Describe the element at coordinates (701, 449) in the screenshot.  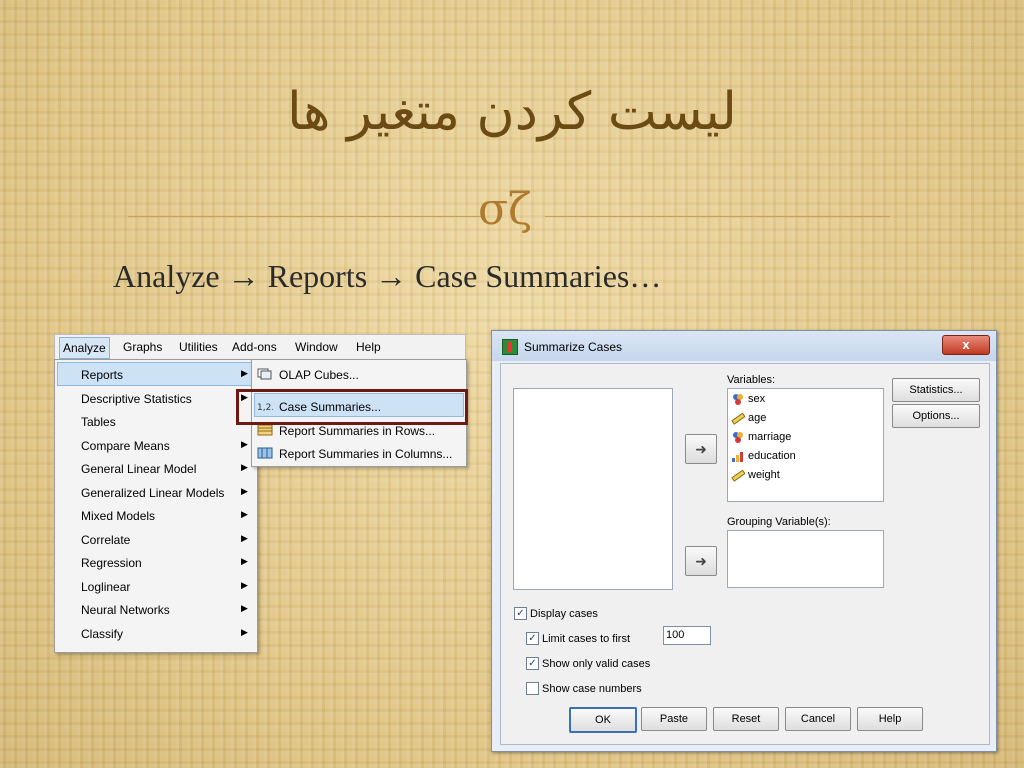
I see `move-to-variables-button: ➜` at that location.